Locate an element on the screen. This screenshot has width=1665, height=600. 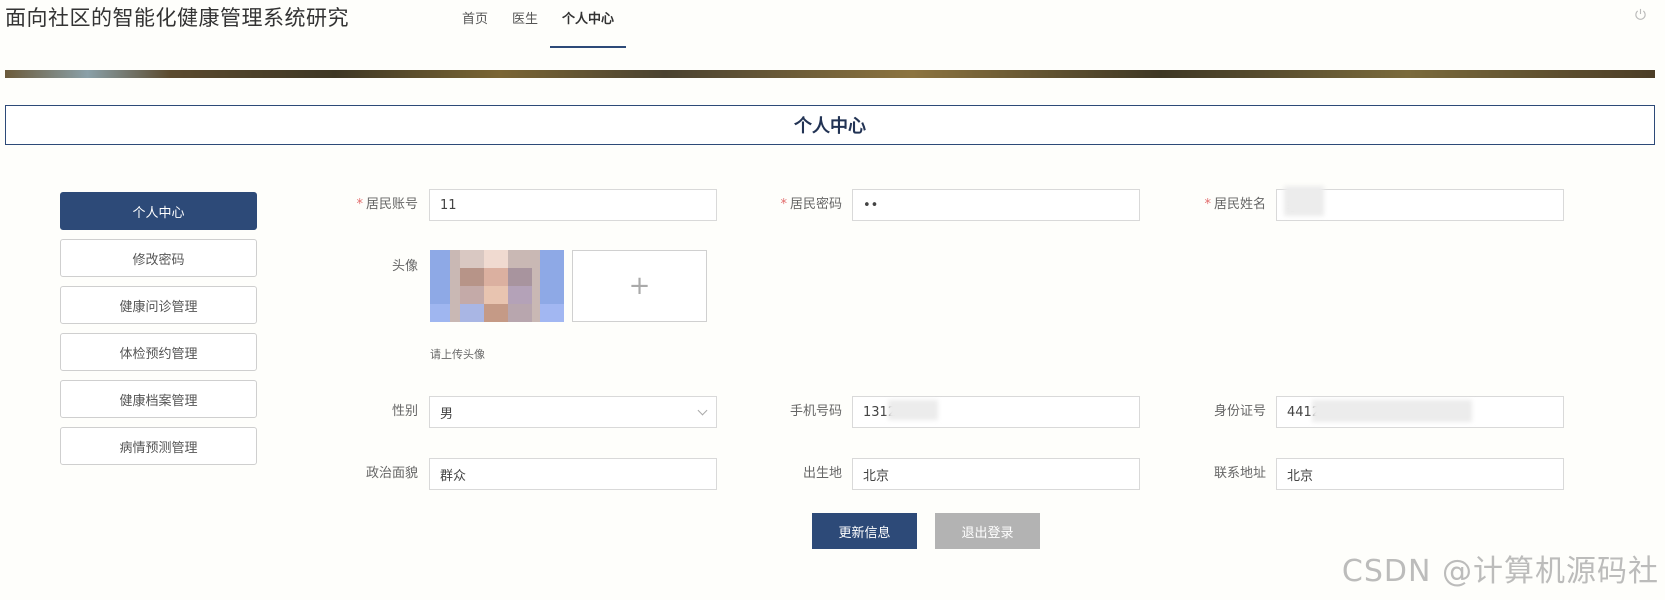
address-label: 联系地址 is located at coordinates (1239, 473).